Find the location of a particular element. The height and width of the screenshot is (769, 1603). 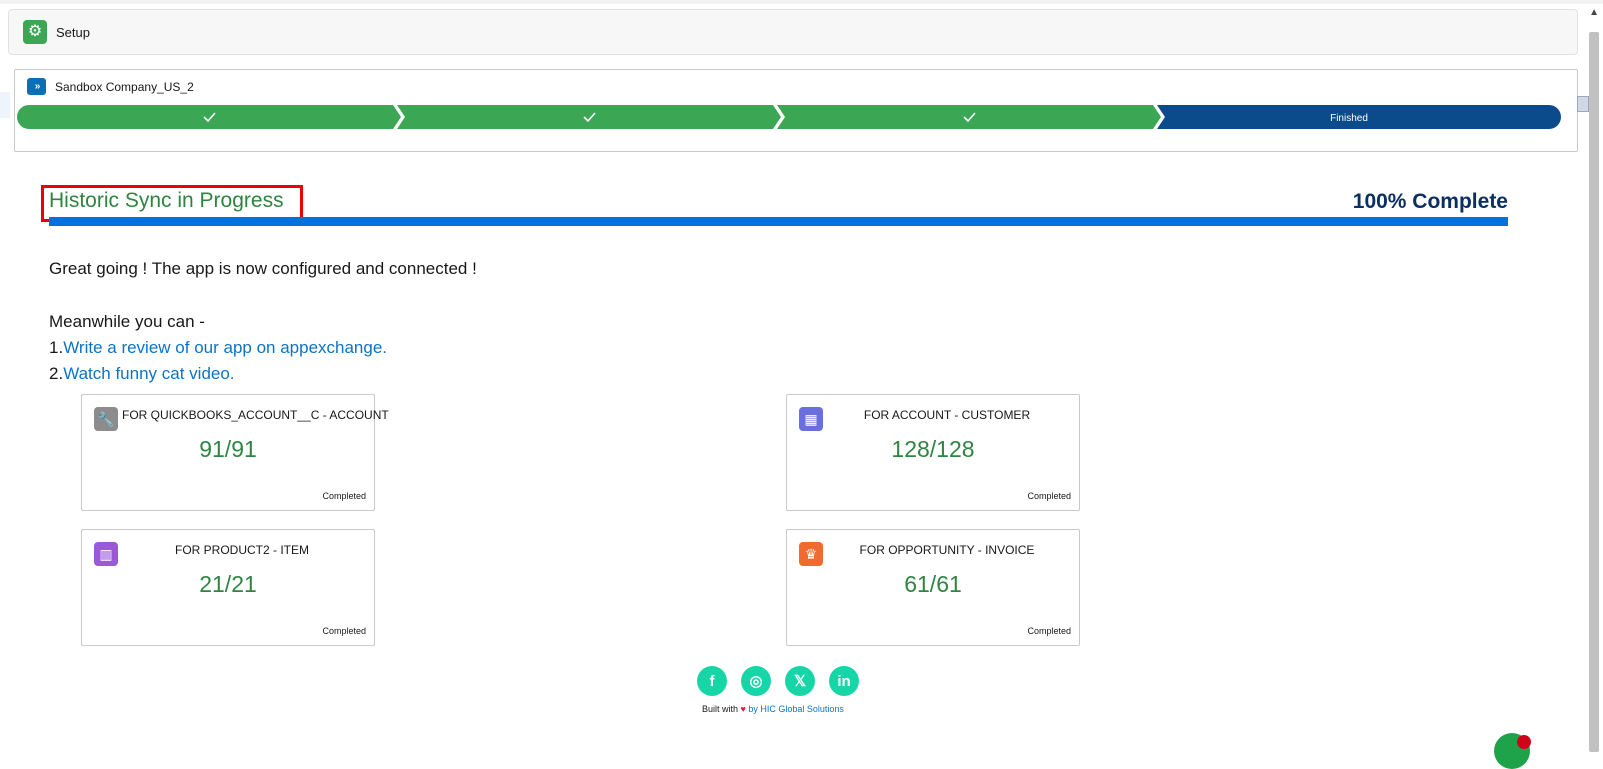

sync-title-row: Historic Sync in Progress 100% Complete is located at coordinates (774, 203).